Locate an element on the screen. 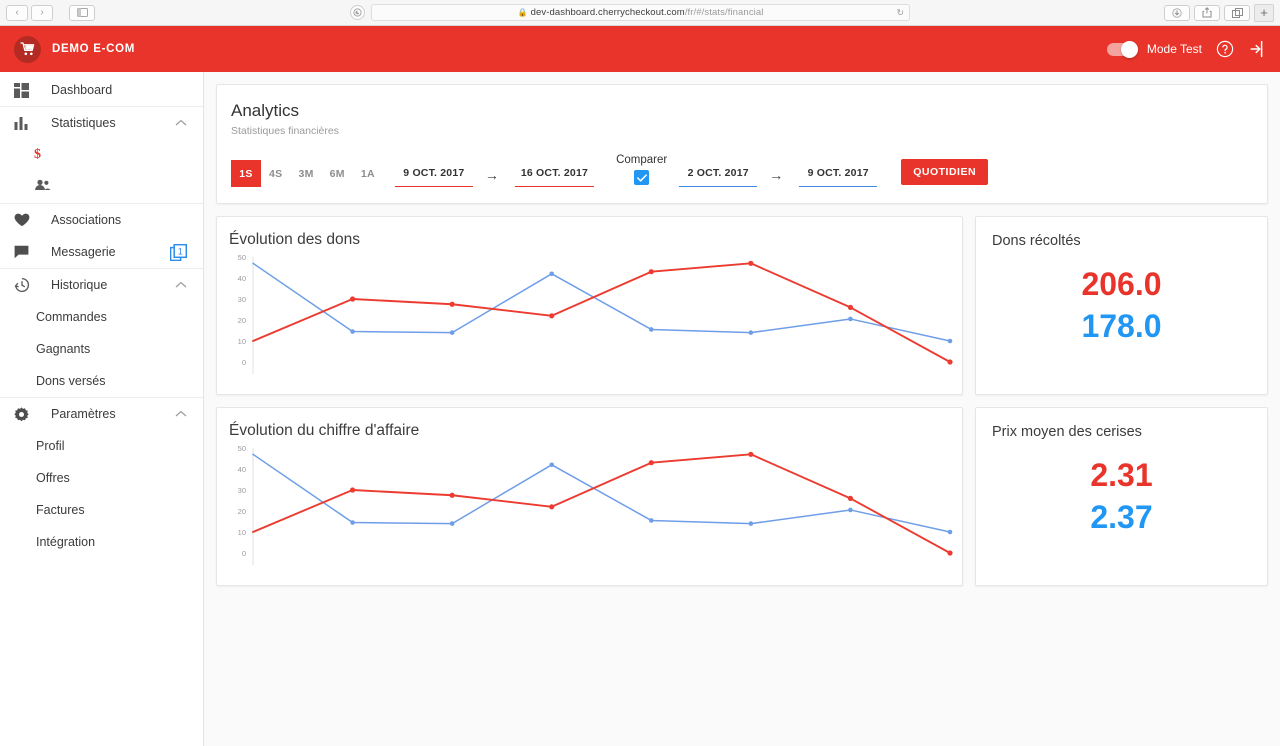 This screenshot has height=746, width=1280. chart-title: Évolution des dons is located at coordinates (294, 239).